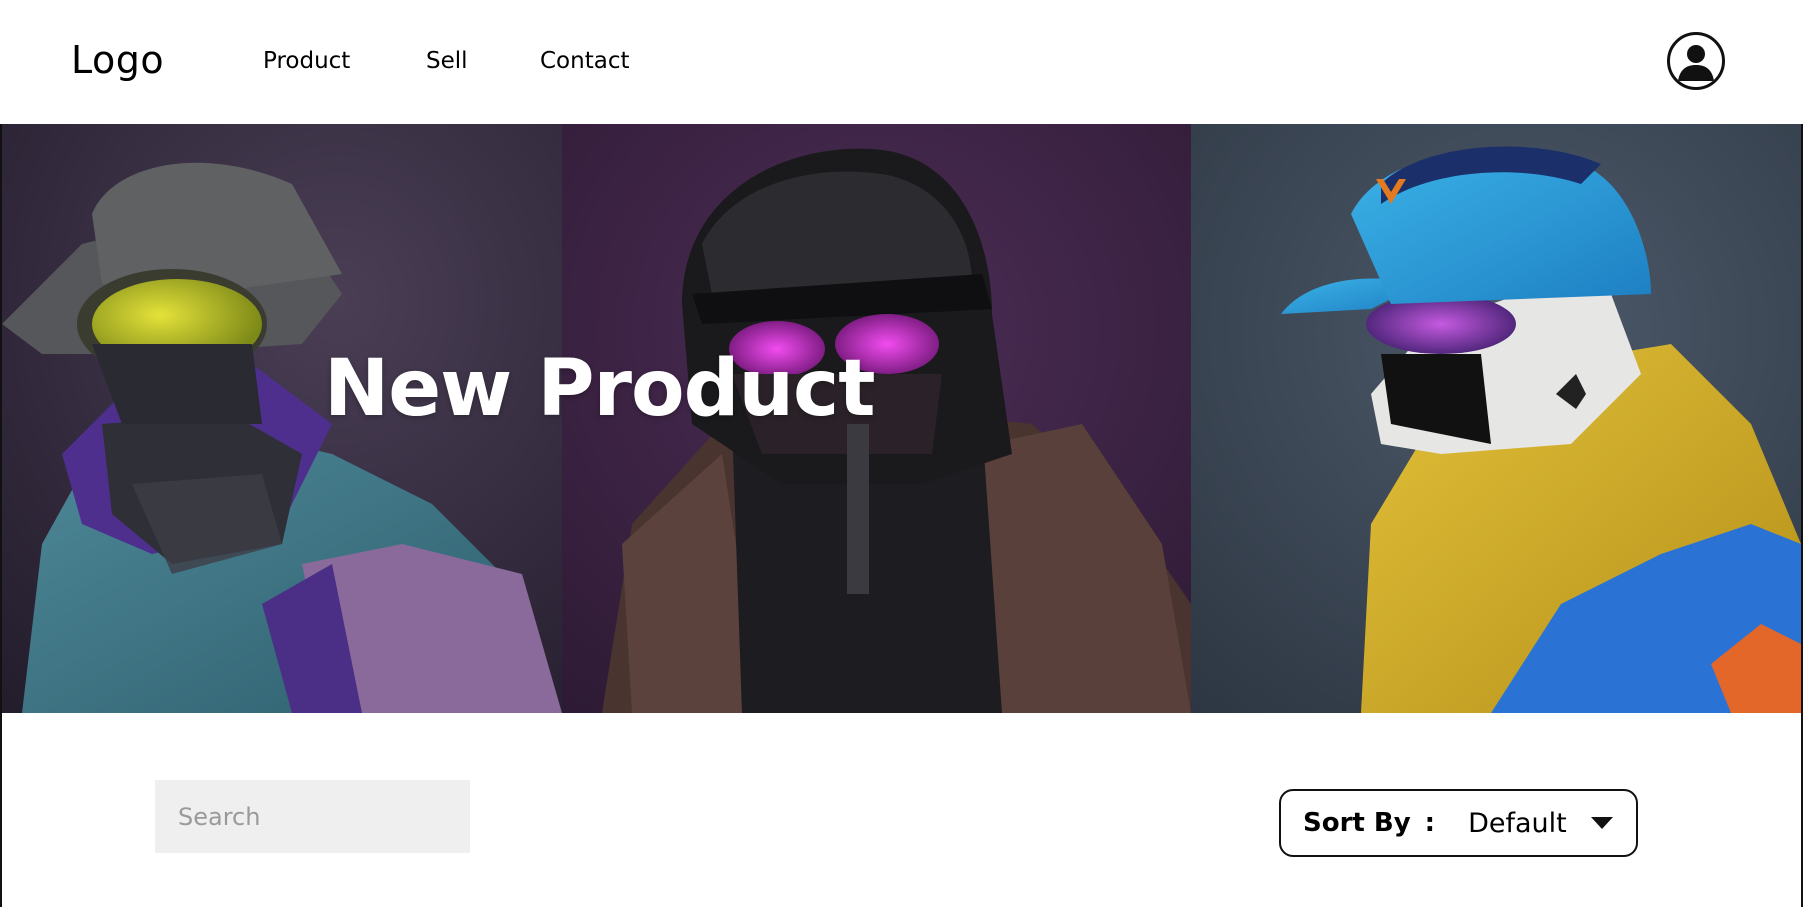 The image size is (1803, 907). Describe the element at coordinates (901, 62) in the screenshot. I see `site-header: Logo Product Sell Contact` at that location.